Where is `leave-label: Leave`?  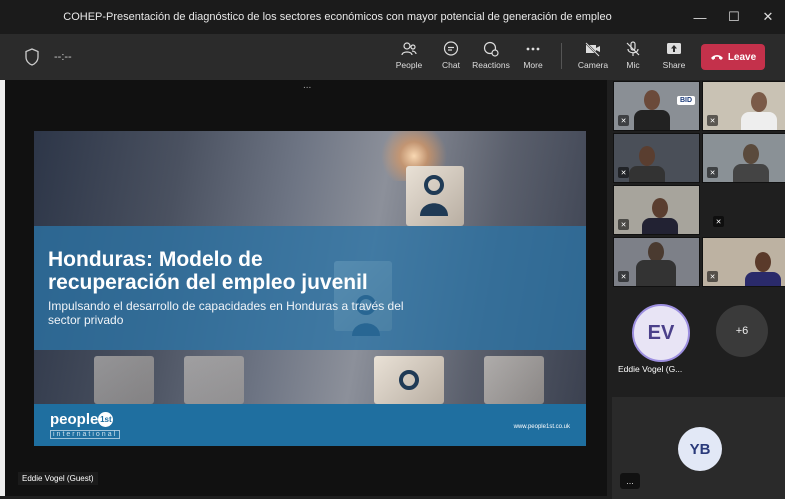
leave-label: Leave is located at coordinates (742, 57).